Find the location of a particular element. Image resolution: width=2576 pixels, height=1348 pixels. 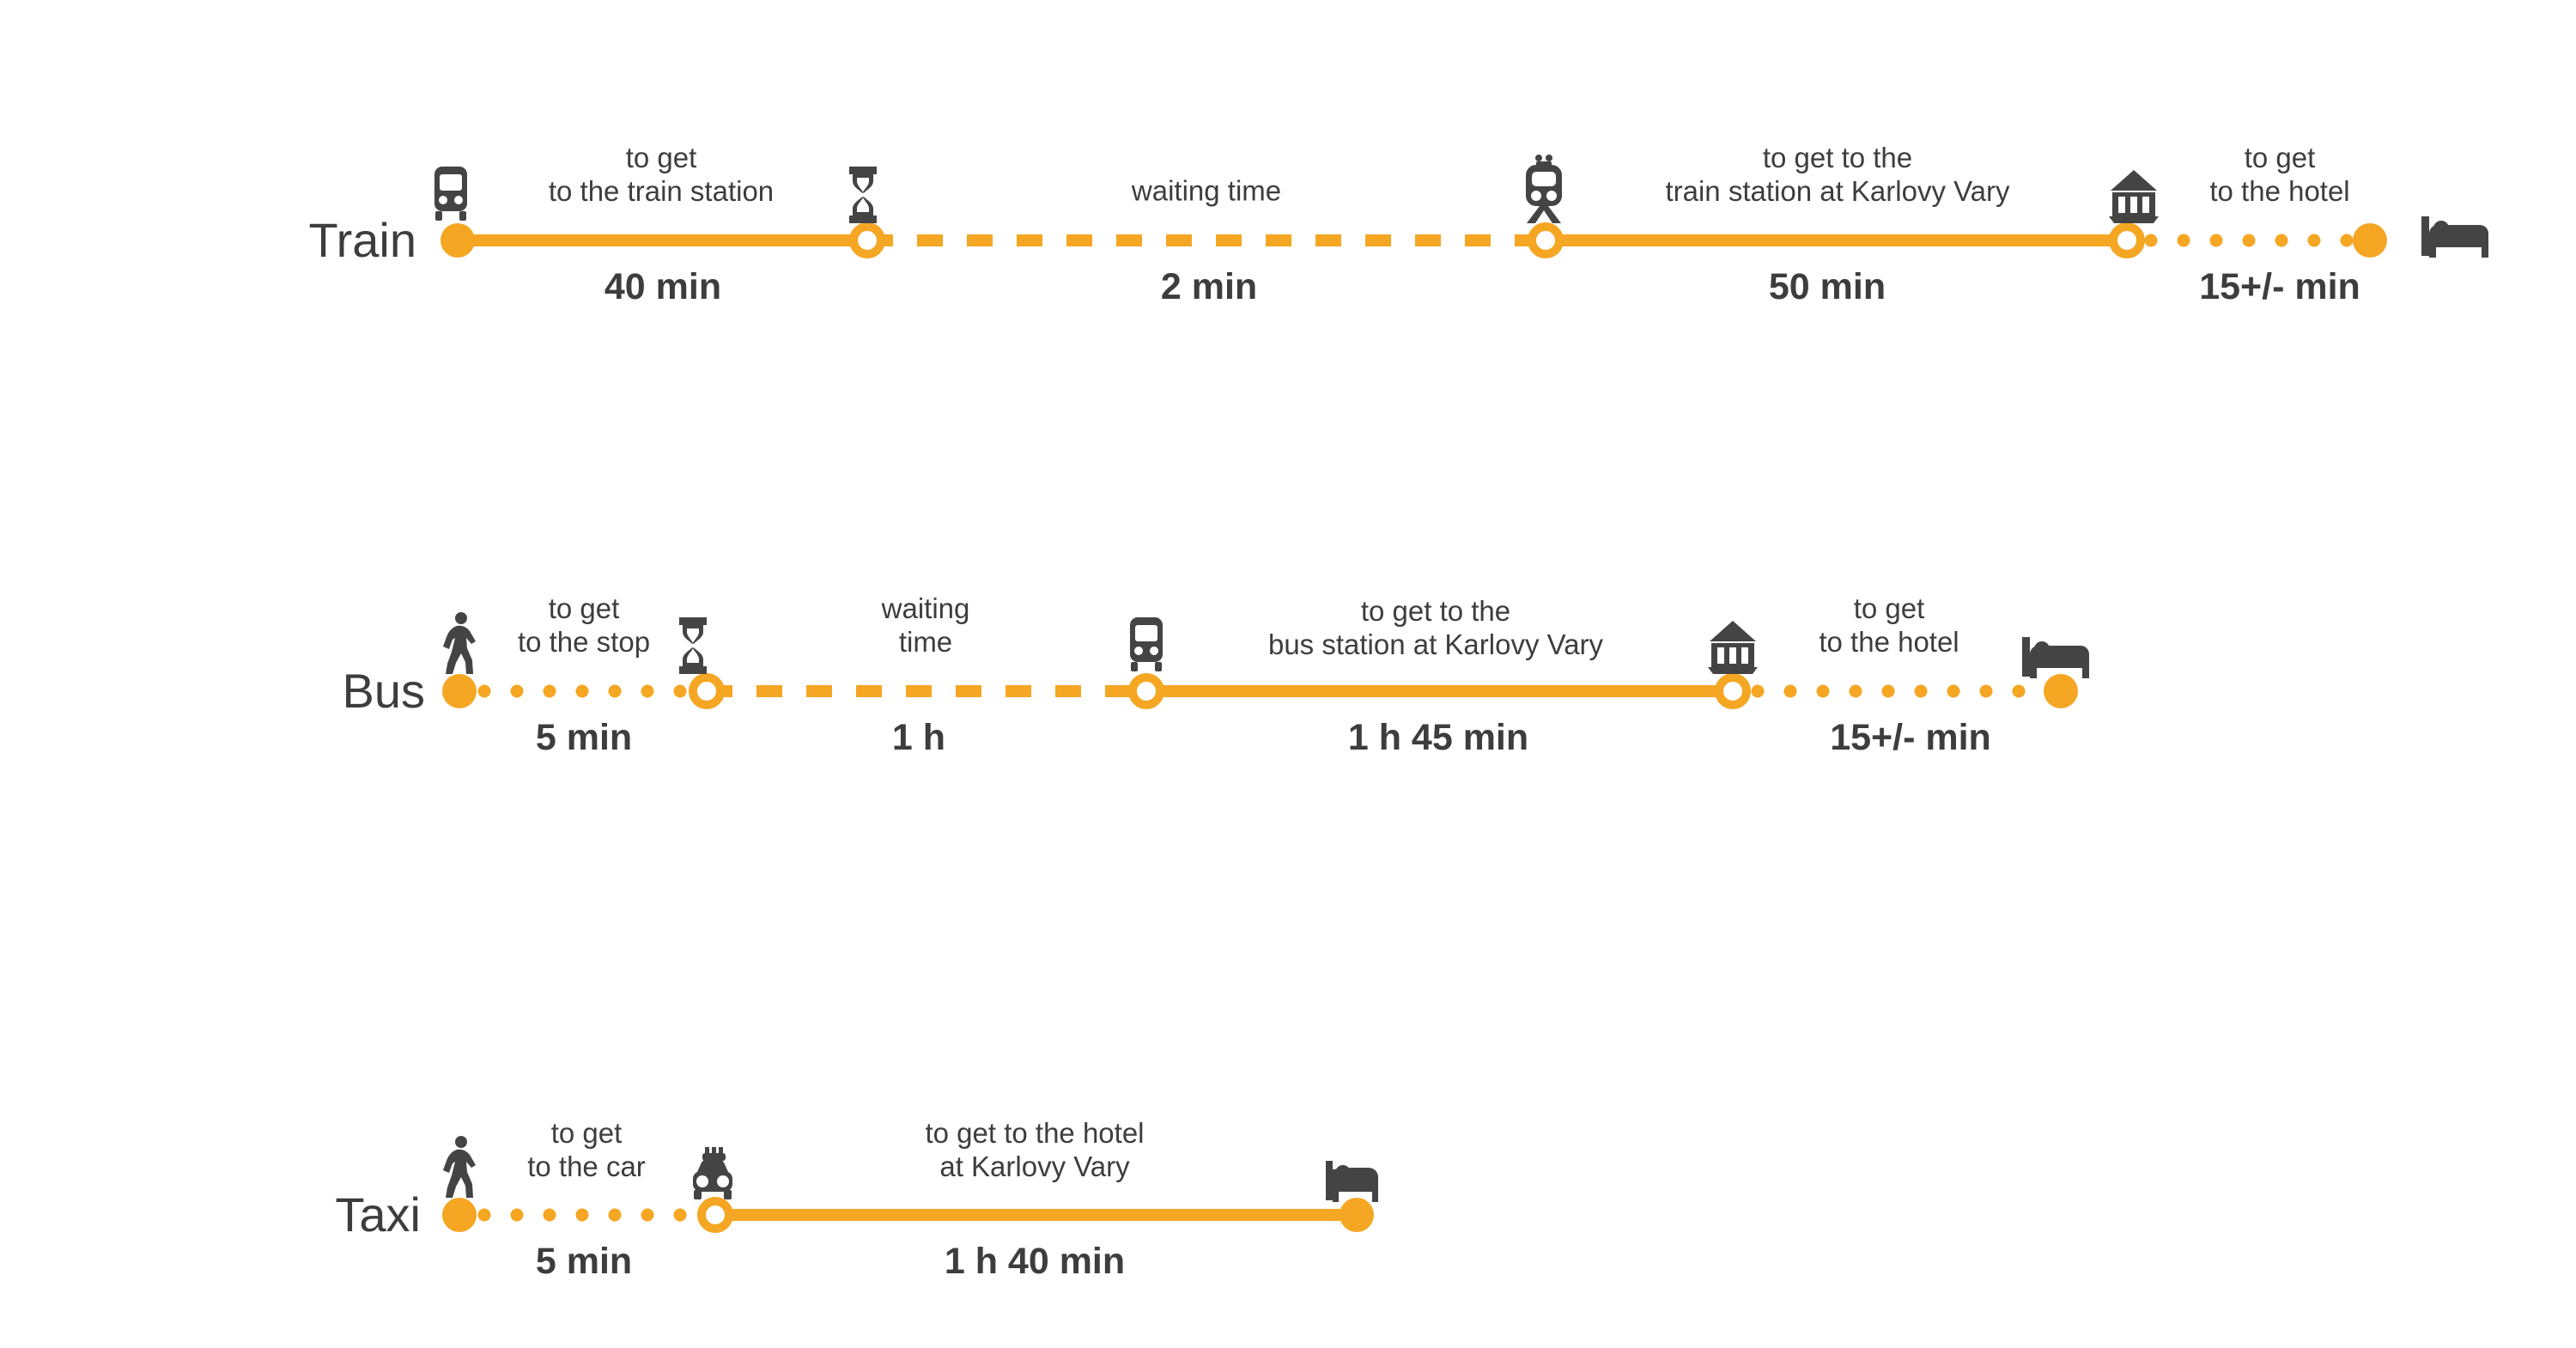

segment-description-train-2: waiting time is located at coordinates (1206, 191).